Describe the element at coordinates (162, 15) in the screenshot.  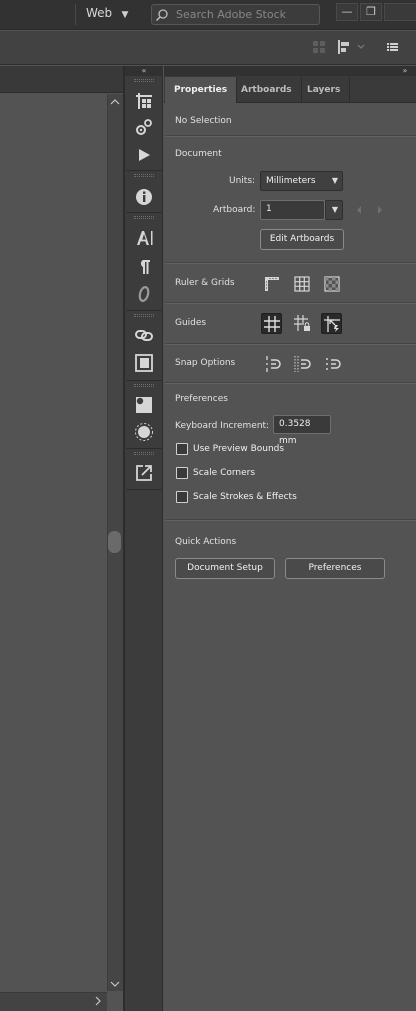
I see `search-icon` at that location.